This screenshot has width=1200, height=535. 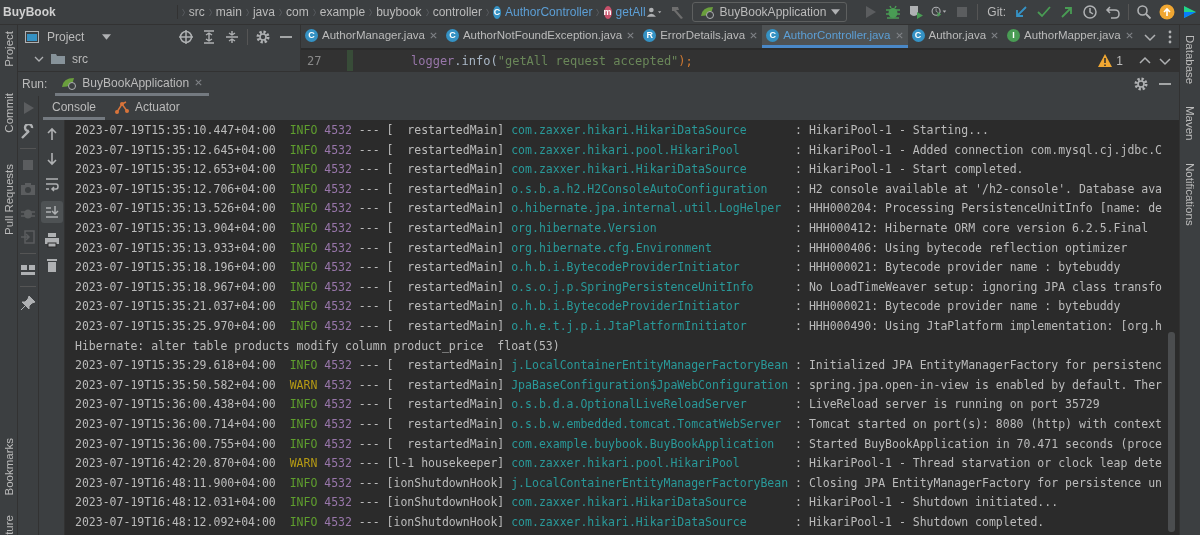 I want to click on editor-tab: C AuthorManager.java, so click(x=371, y=36).